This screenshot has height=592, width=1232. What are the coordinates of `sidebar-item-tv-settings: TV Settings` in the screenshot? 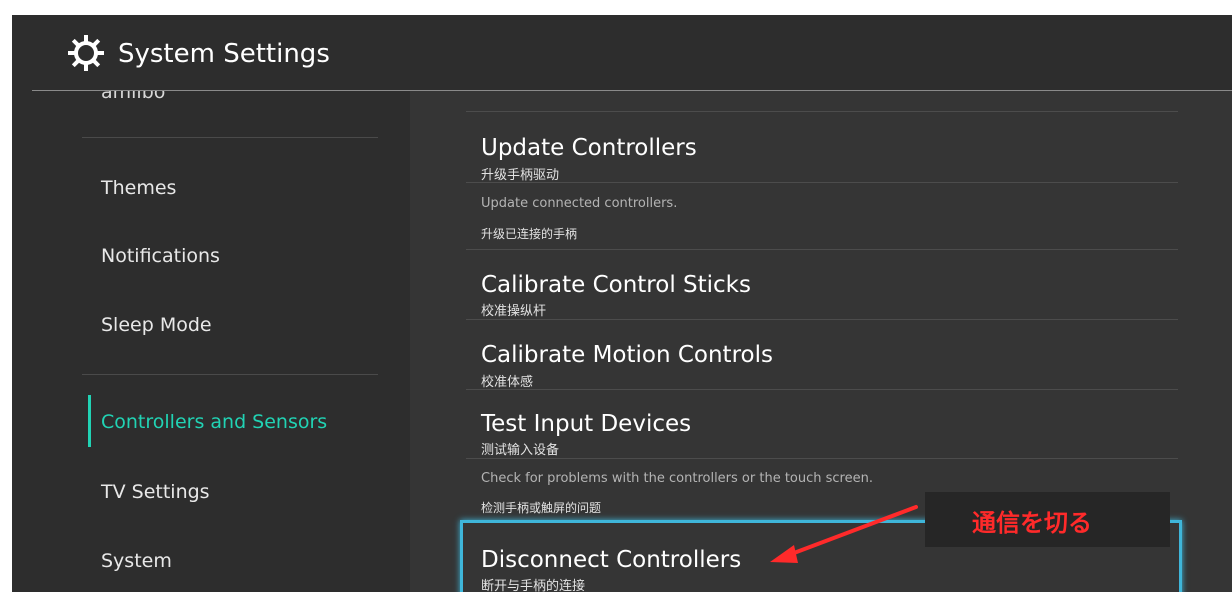 It's located at (155, 492).